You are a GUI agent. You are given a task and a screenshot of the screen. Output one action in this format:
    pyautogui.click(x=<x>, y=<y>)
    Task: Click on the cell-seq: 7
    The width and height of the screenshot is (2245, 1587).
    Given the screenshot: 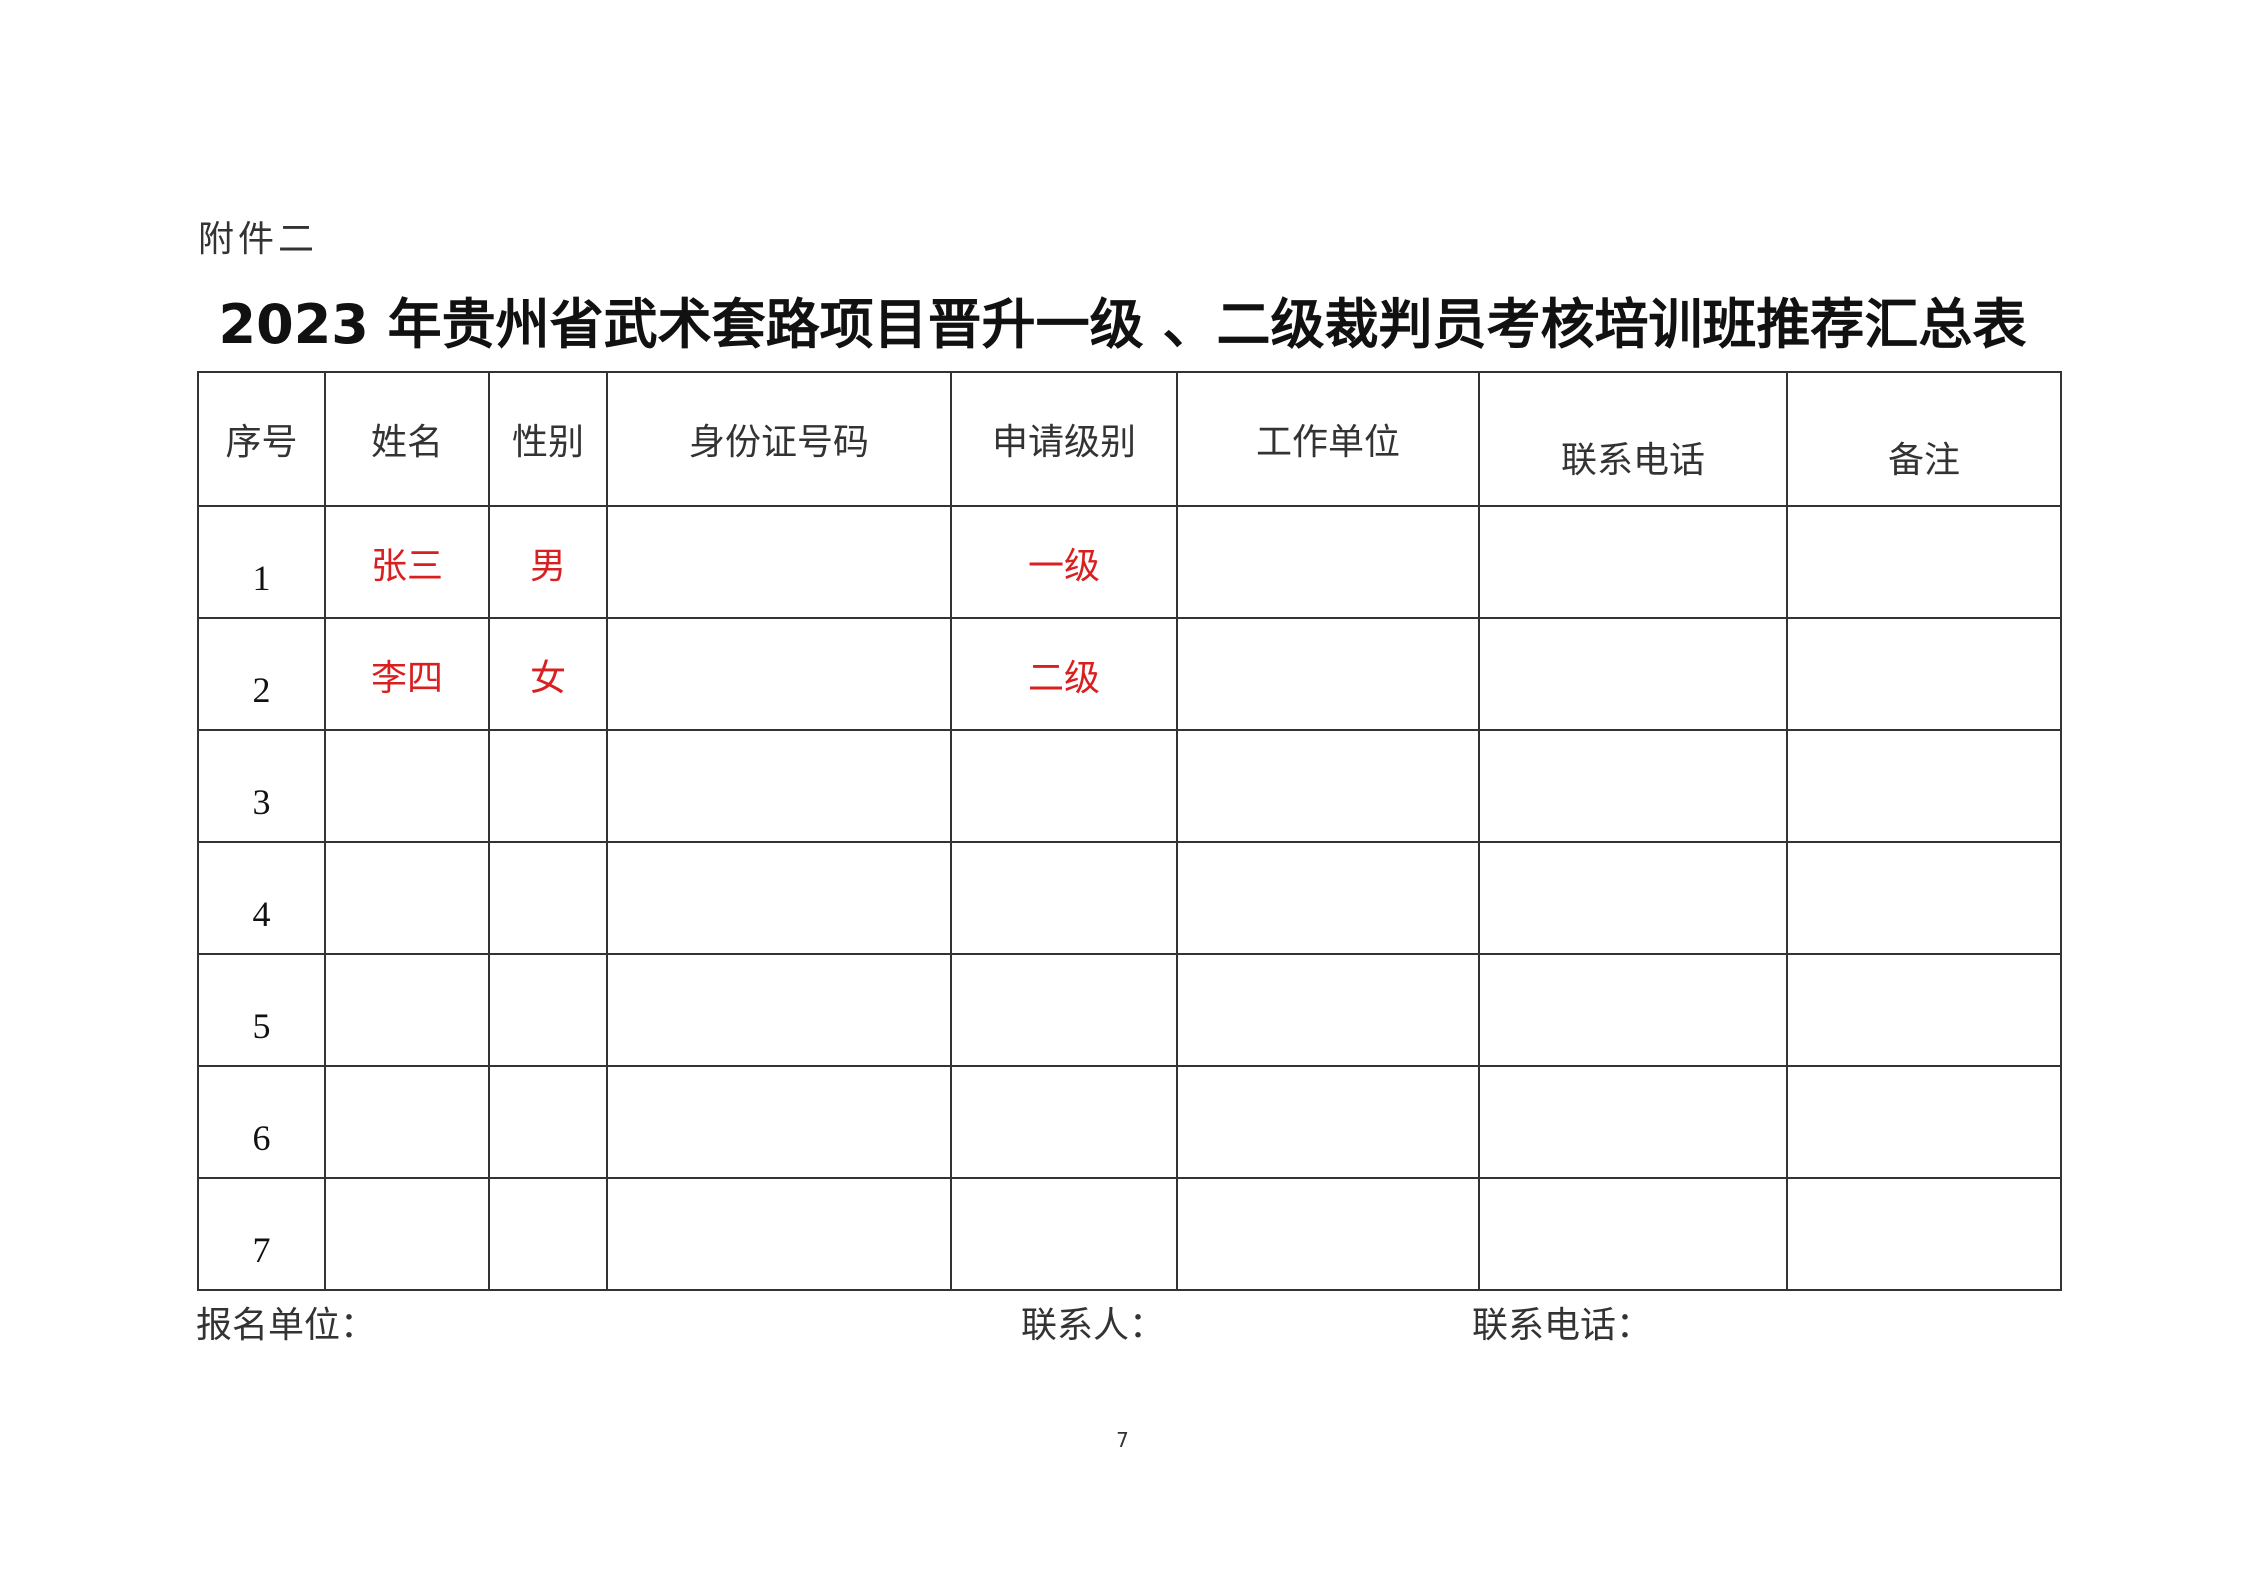 What is the action you would take?
    pyautogui.click(x=261, y=1234)
    